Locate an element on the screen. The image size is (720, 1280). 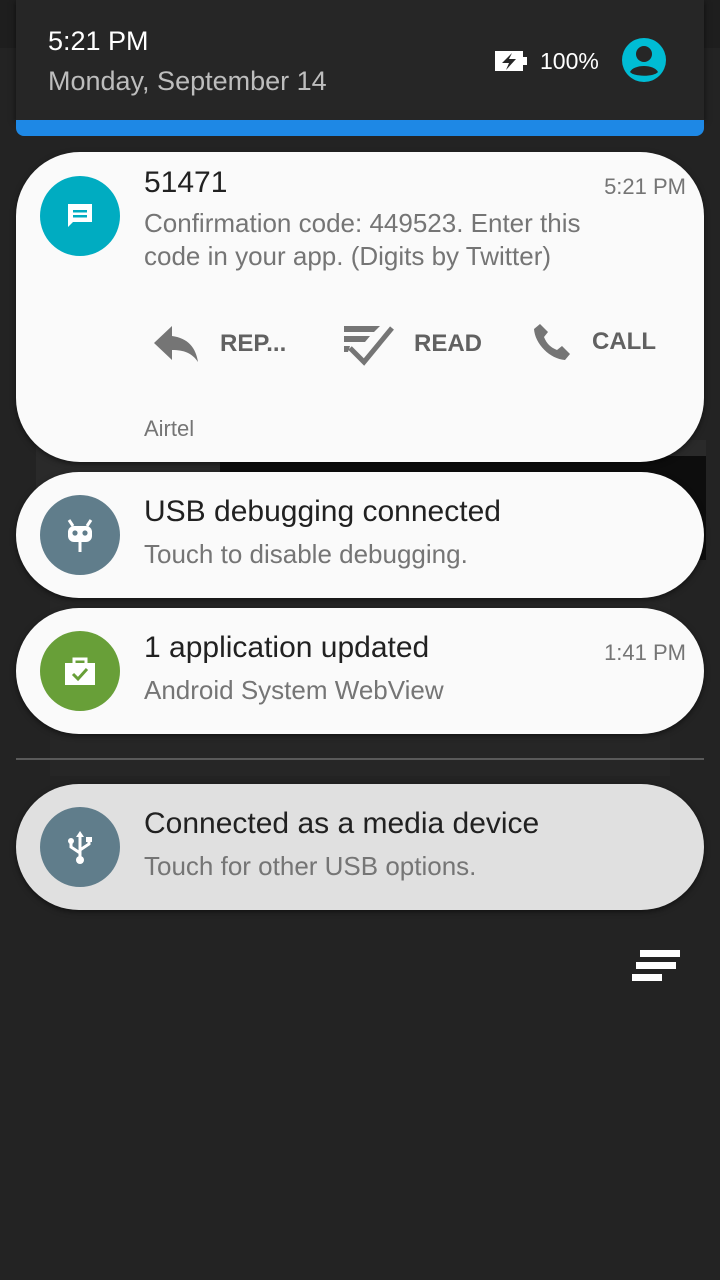
account-circle-icon is located at coordinates (644, 60).